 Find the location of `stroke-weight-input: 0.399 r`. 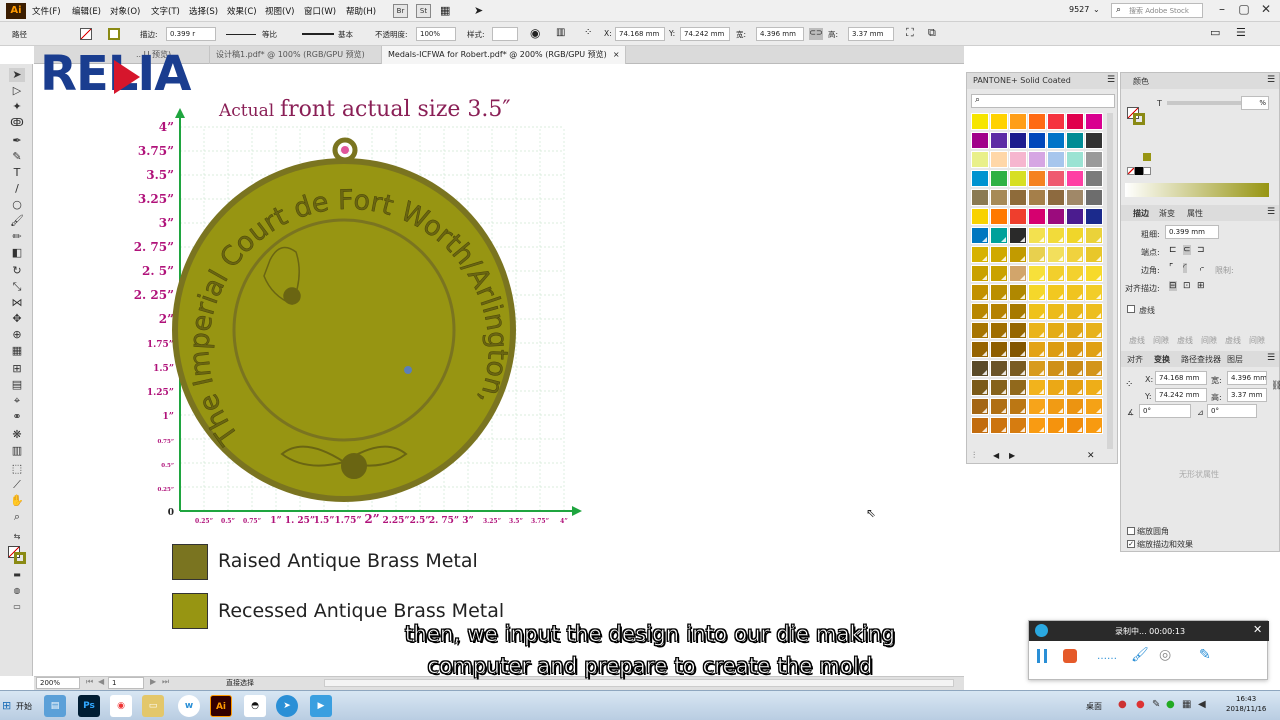

stroke-weight-input: 0.399 r is located at coordinates (191, 34).